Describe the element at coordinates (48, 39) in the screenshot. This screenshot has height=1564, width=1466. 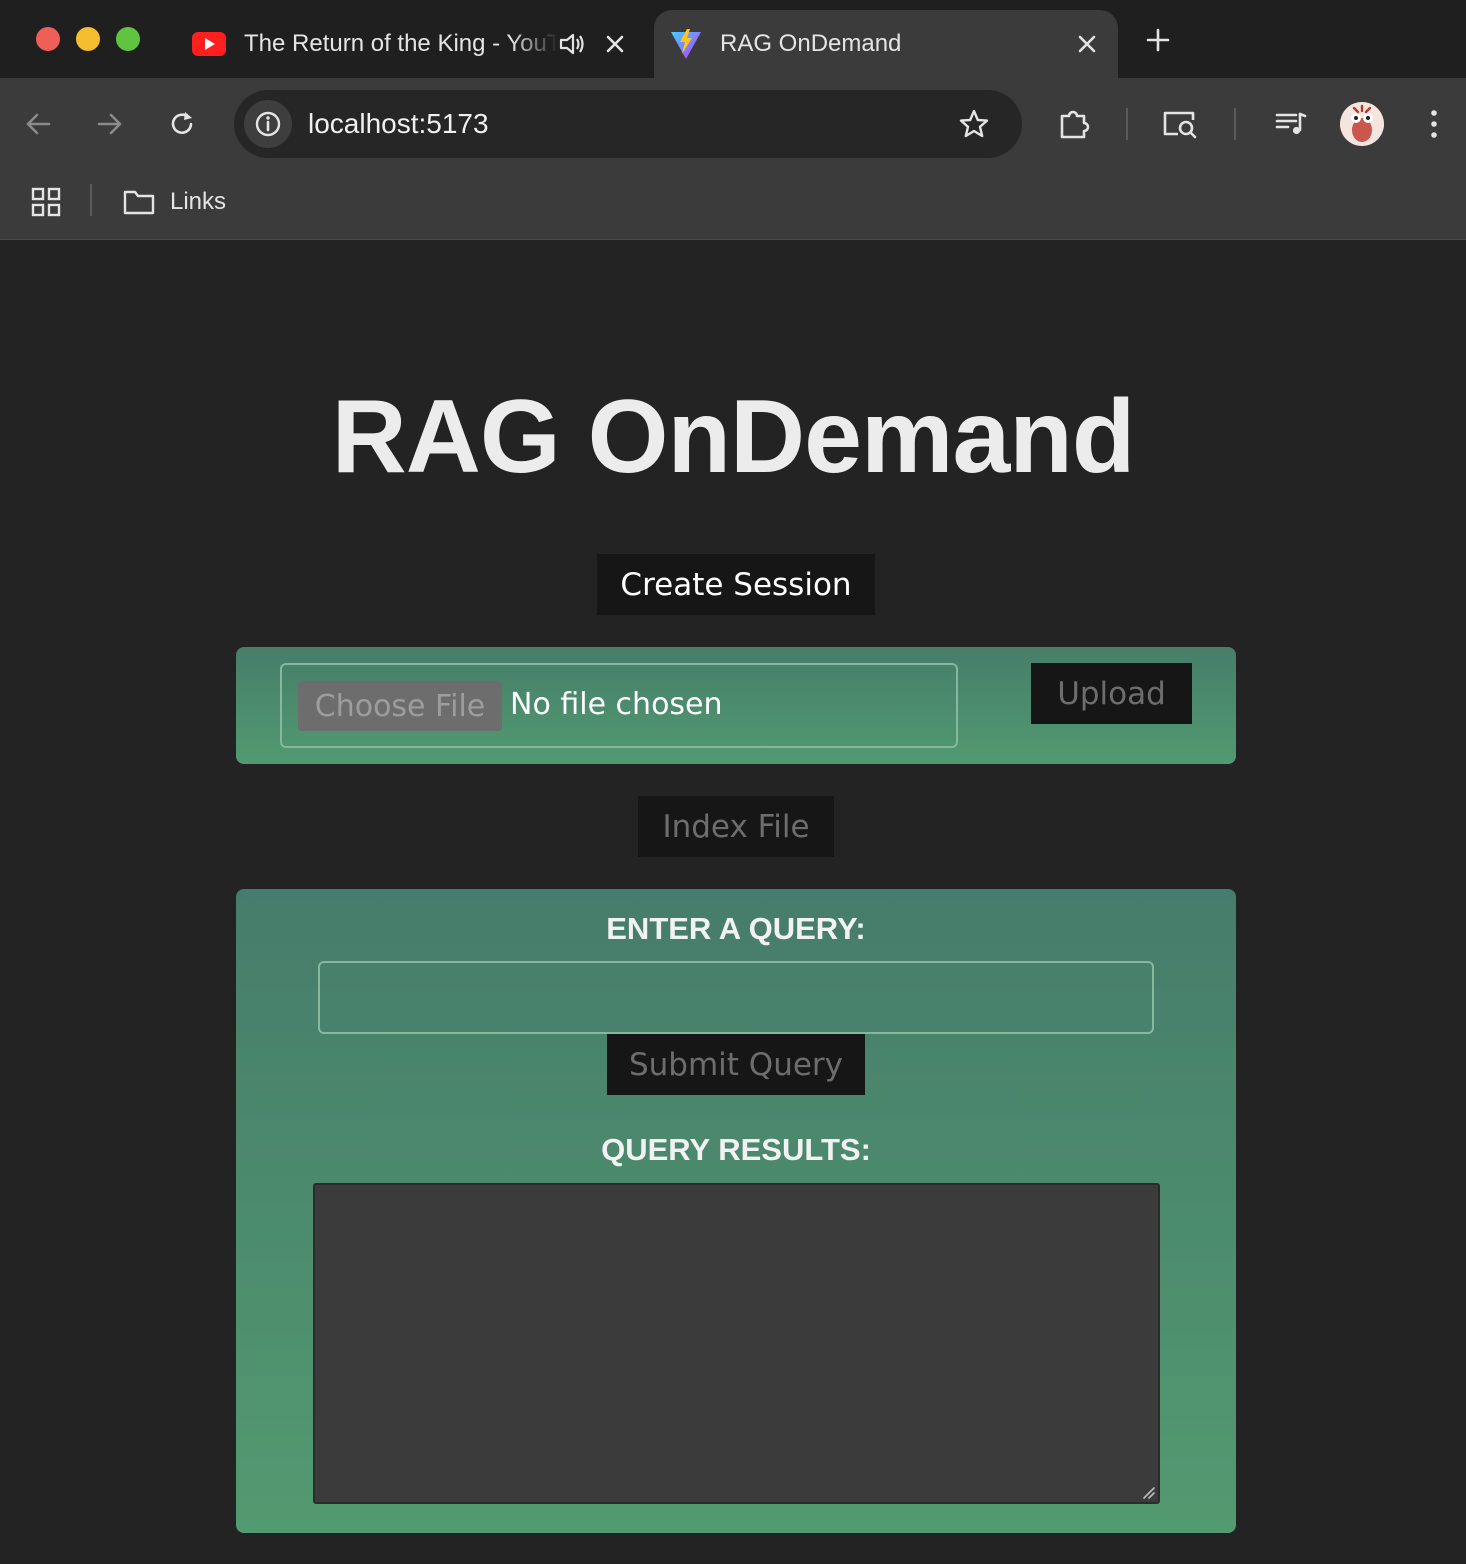
I see `window-close-button` at that location.